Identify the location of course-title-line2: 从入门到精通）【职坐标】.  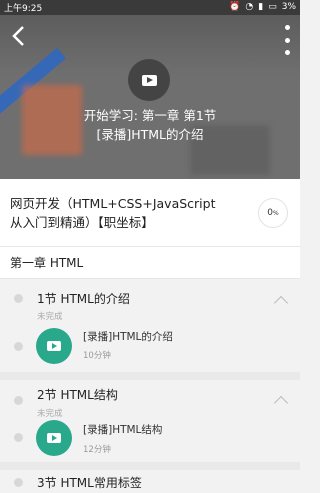
(82, 222).